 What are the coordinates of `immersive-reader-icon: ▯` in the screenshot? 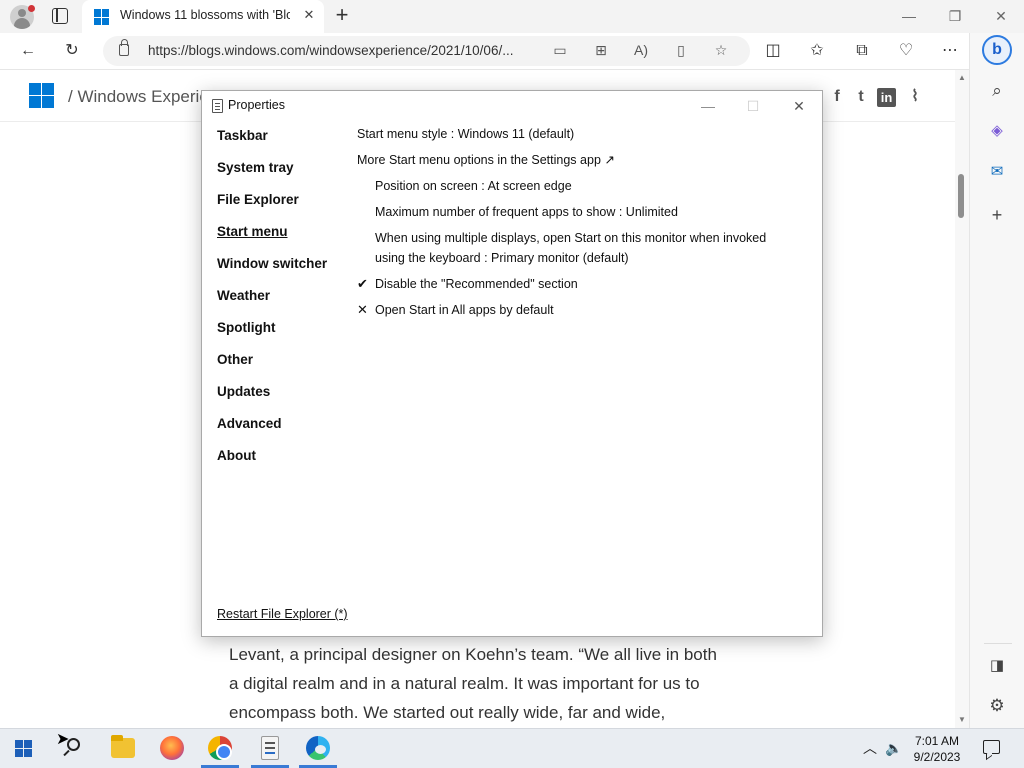 It's located at (681, 50).